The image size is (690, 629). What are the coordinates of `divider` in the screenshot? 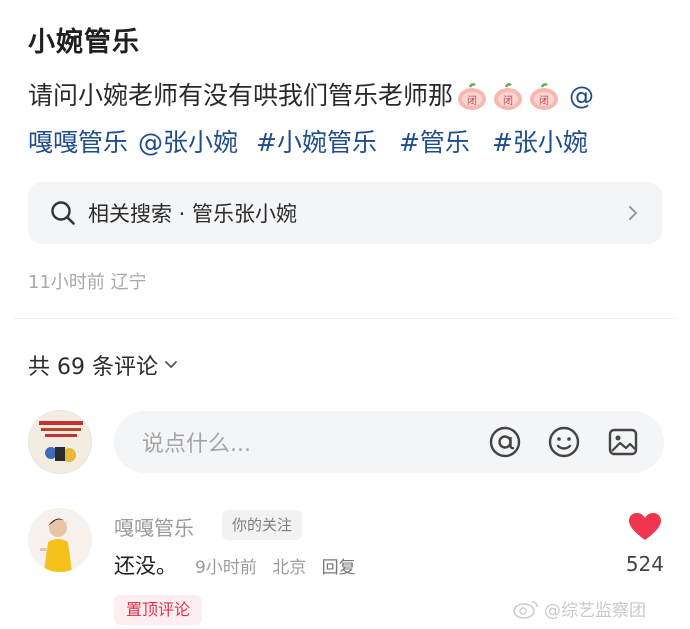 It's located at (345, 318).